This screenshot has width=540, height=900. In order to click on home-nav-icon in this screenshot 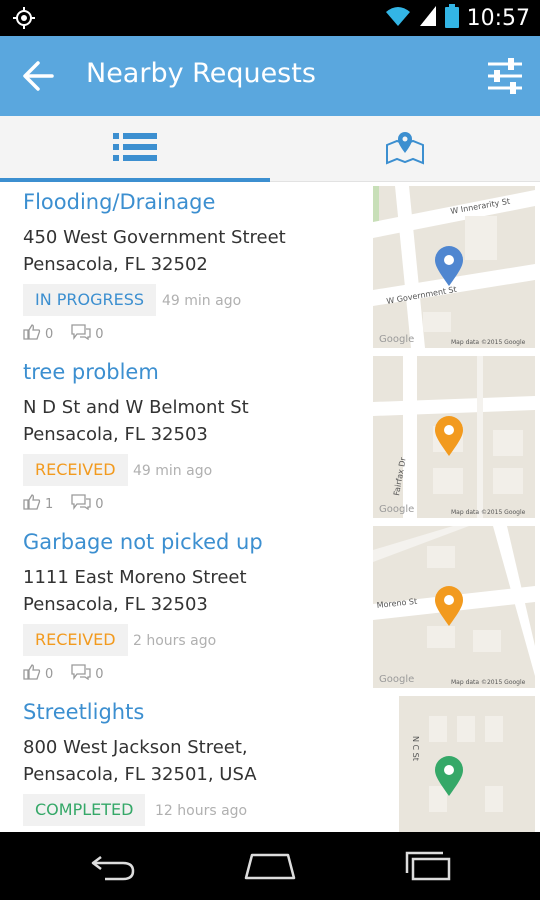, I will do `click(270, 866)`.